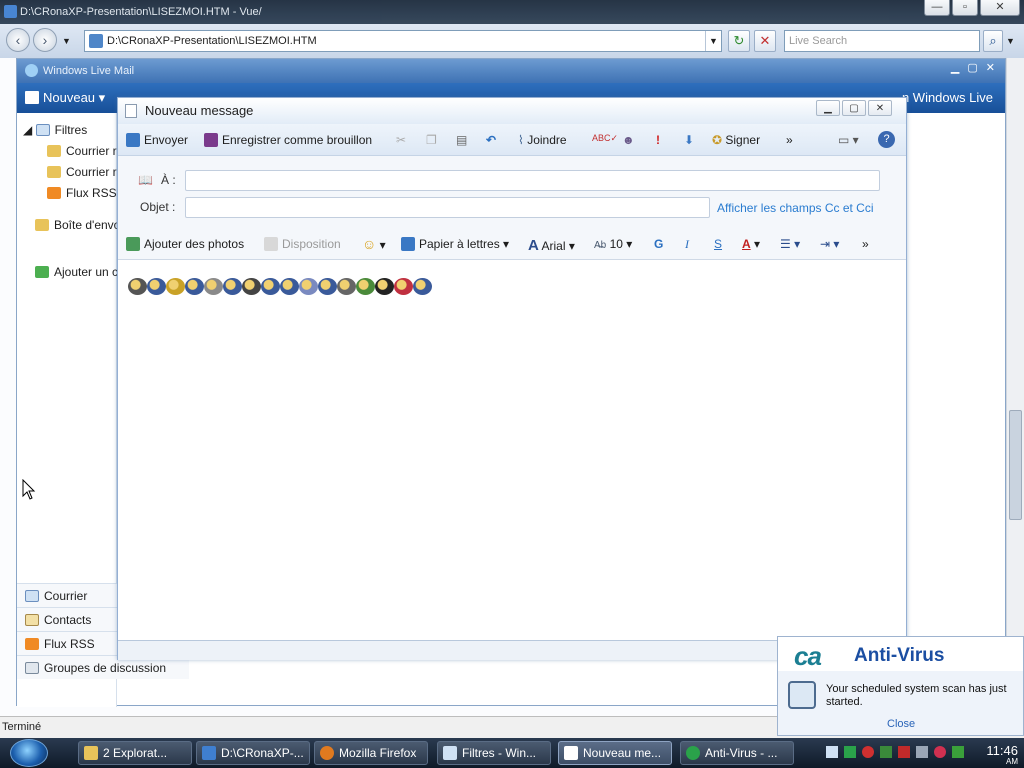  What do you see at coordinates (32, 620) in the screenshot?
I see `contacts-icon` at bounding box center [32, 620].